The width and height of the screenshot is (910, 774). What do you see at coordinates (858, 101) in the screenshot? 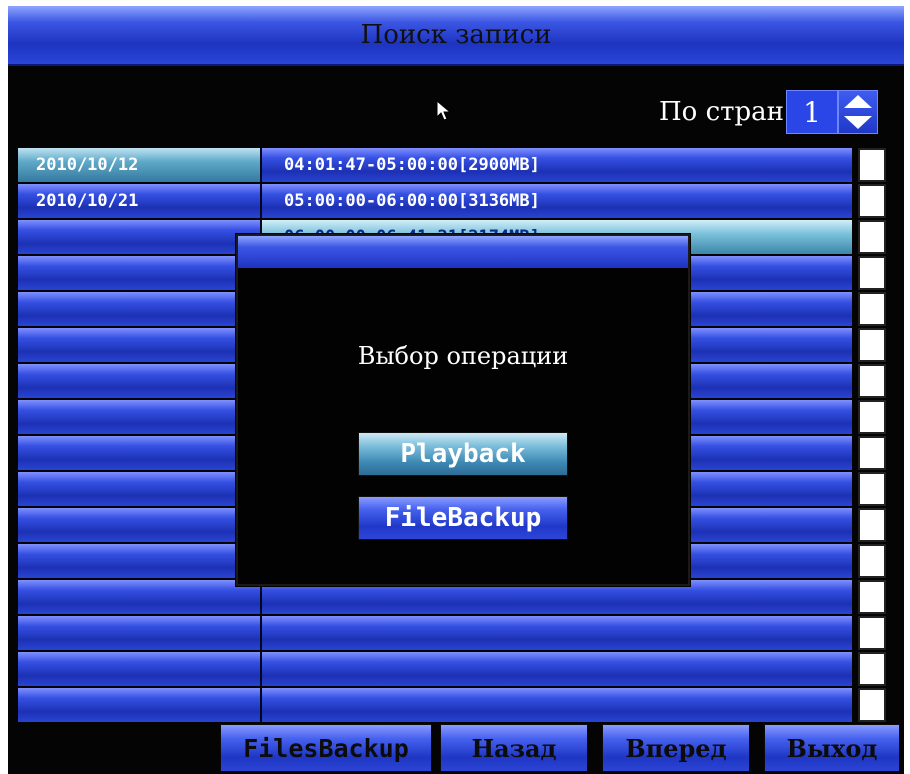
I see `page-up-arrow-icon` at bounding box center [858, 101].